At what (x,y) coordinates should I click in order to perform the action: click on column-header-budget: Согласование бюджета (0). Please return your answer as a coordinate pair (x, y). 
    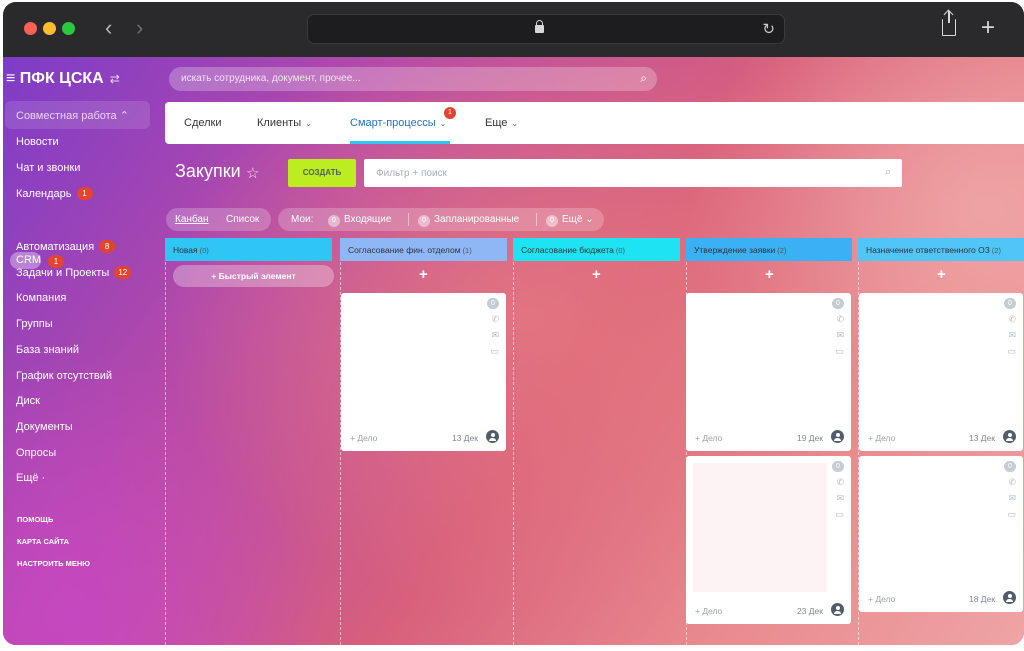
    Looking at the image, I should click on (596, 249).